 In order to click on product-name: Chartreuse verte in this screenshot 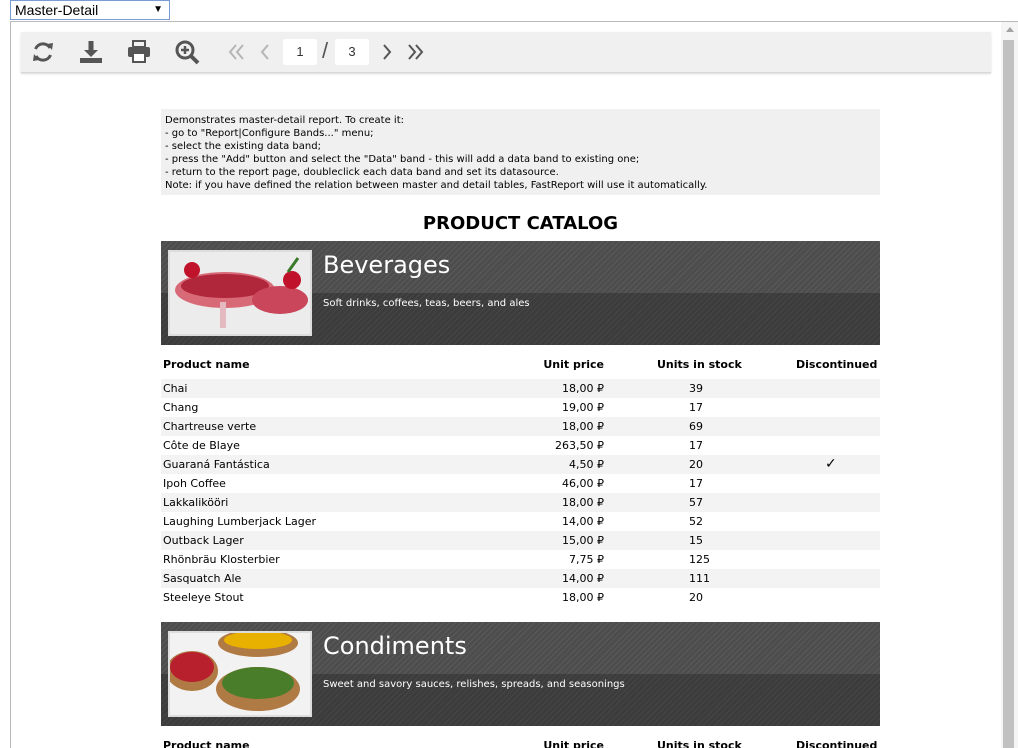, I will do `click(210, 426)`.